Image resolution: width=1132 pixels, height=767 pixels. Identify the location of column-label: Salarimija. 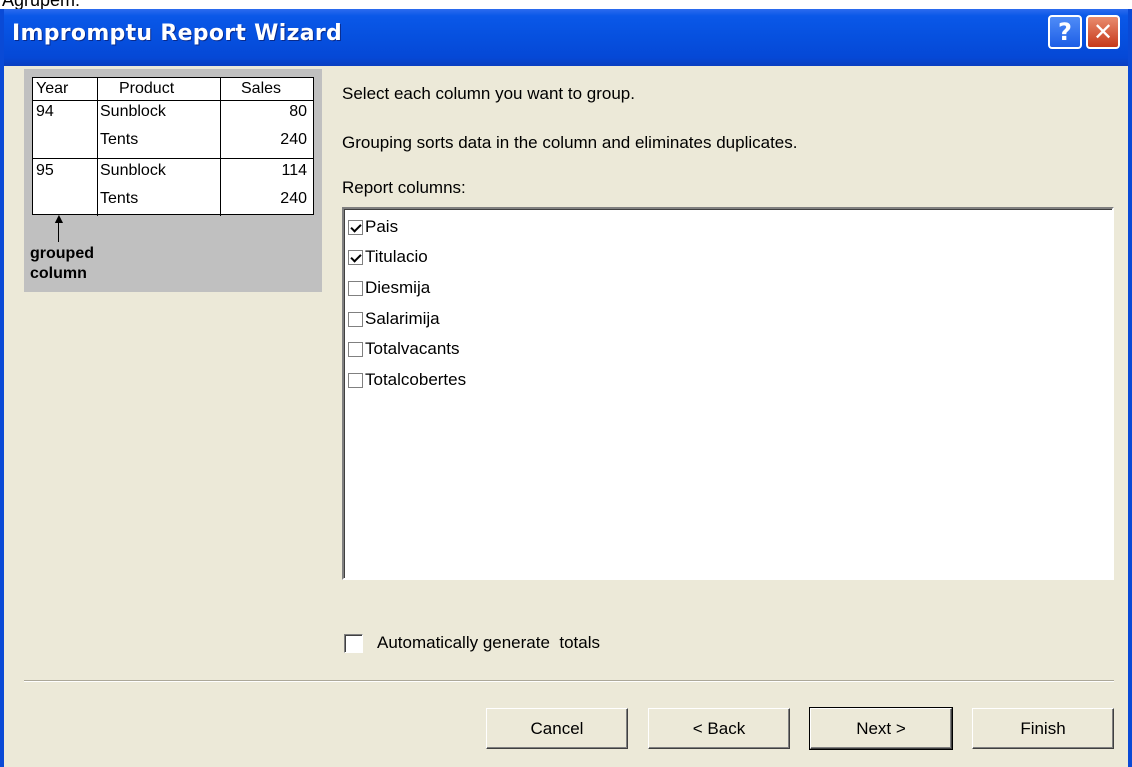
(402, 318).